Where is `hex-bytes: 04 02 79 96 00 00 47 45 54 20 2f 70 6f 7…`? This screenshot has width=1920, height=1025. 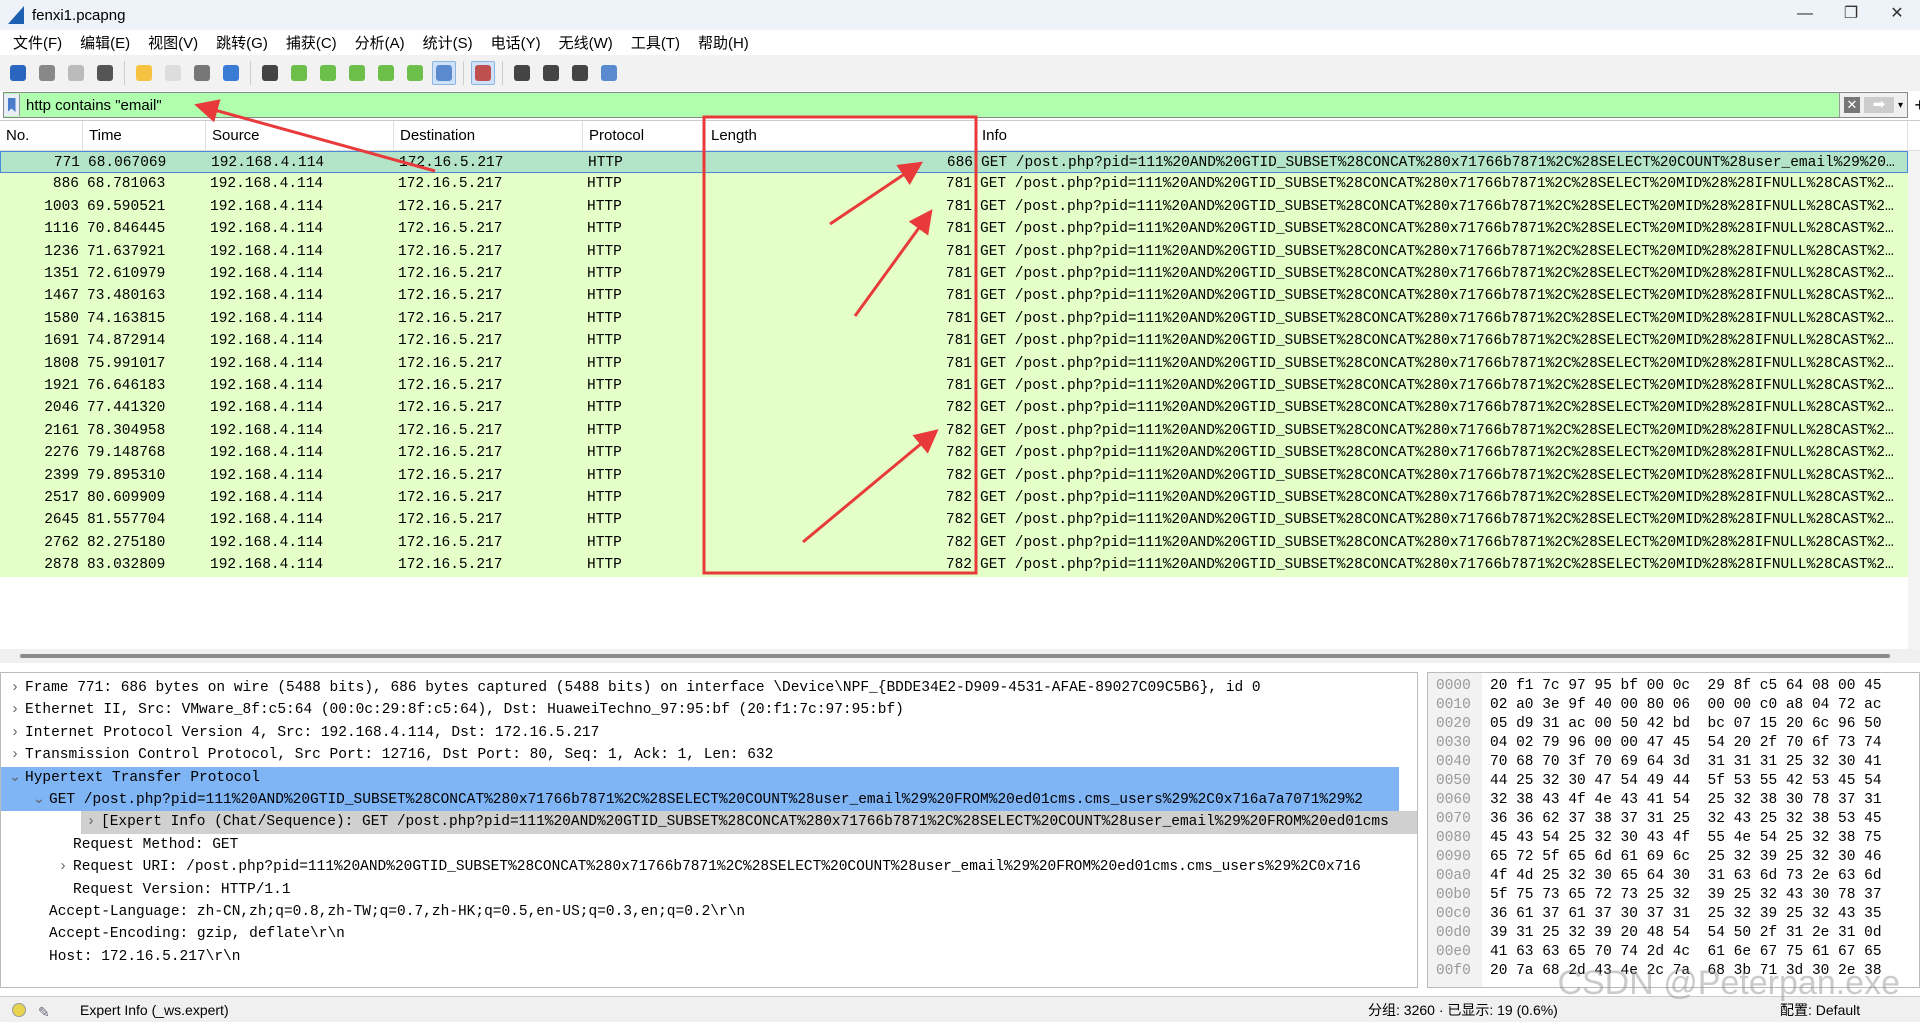
hex-bytes: 04 02 79 96 00 00 47 45 54 20 2f 70 6f 7… is located at coordinates (1682, 743).